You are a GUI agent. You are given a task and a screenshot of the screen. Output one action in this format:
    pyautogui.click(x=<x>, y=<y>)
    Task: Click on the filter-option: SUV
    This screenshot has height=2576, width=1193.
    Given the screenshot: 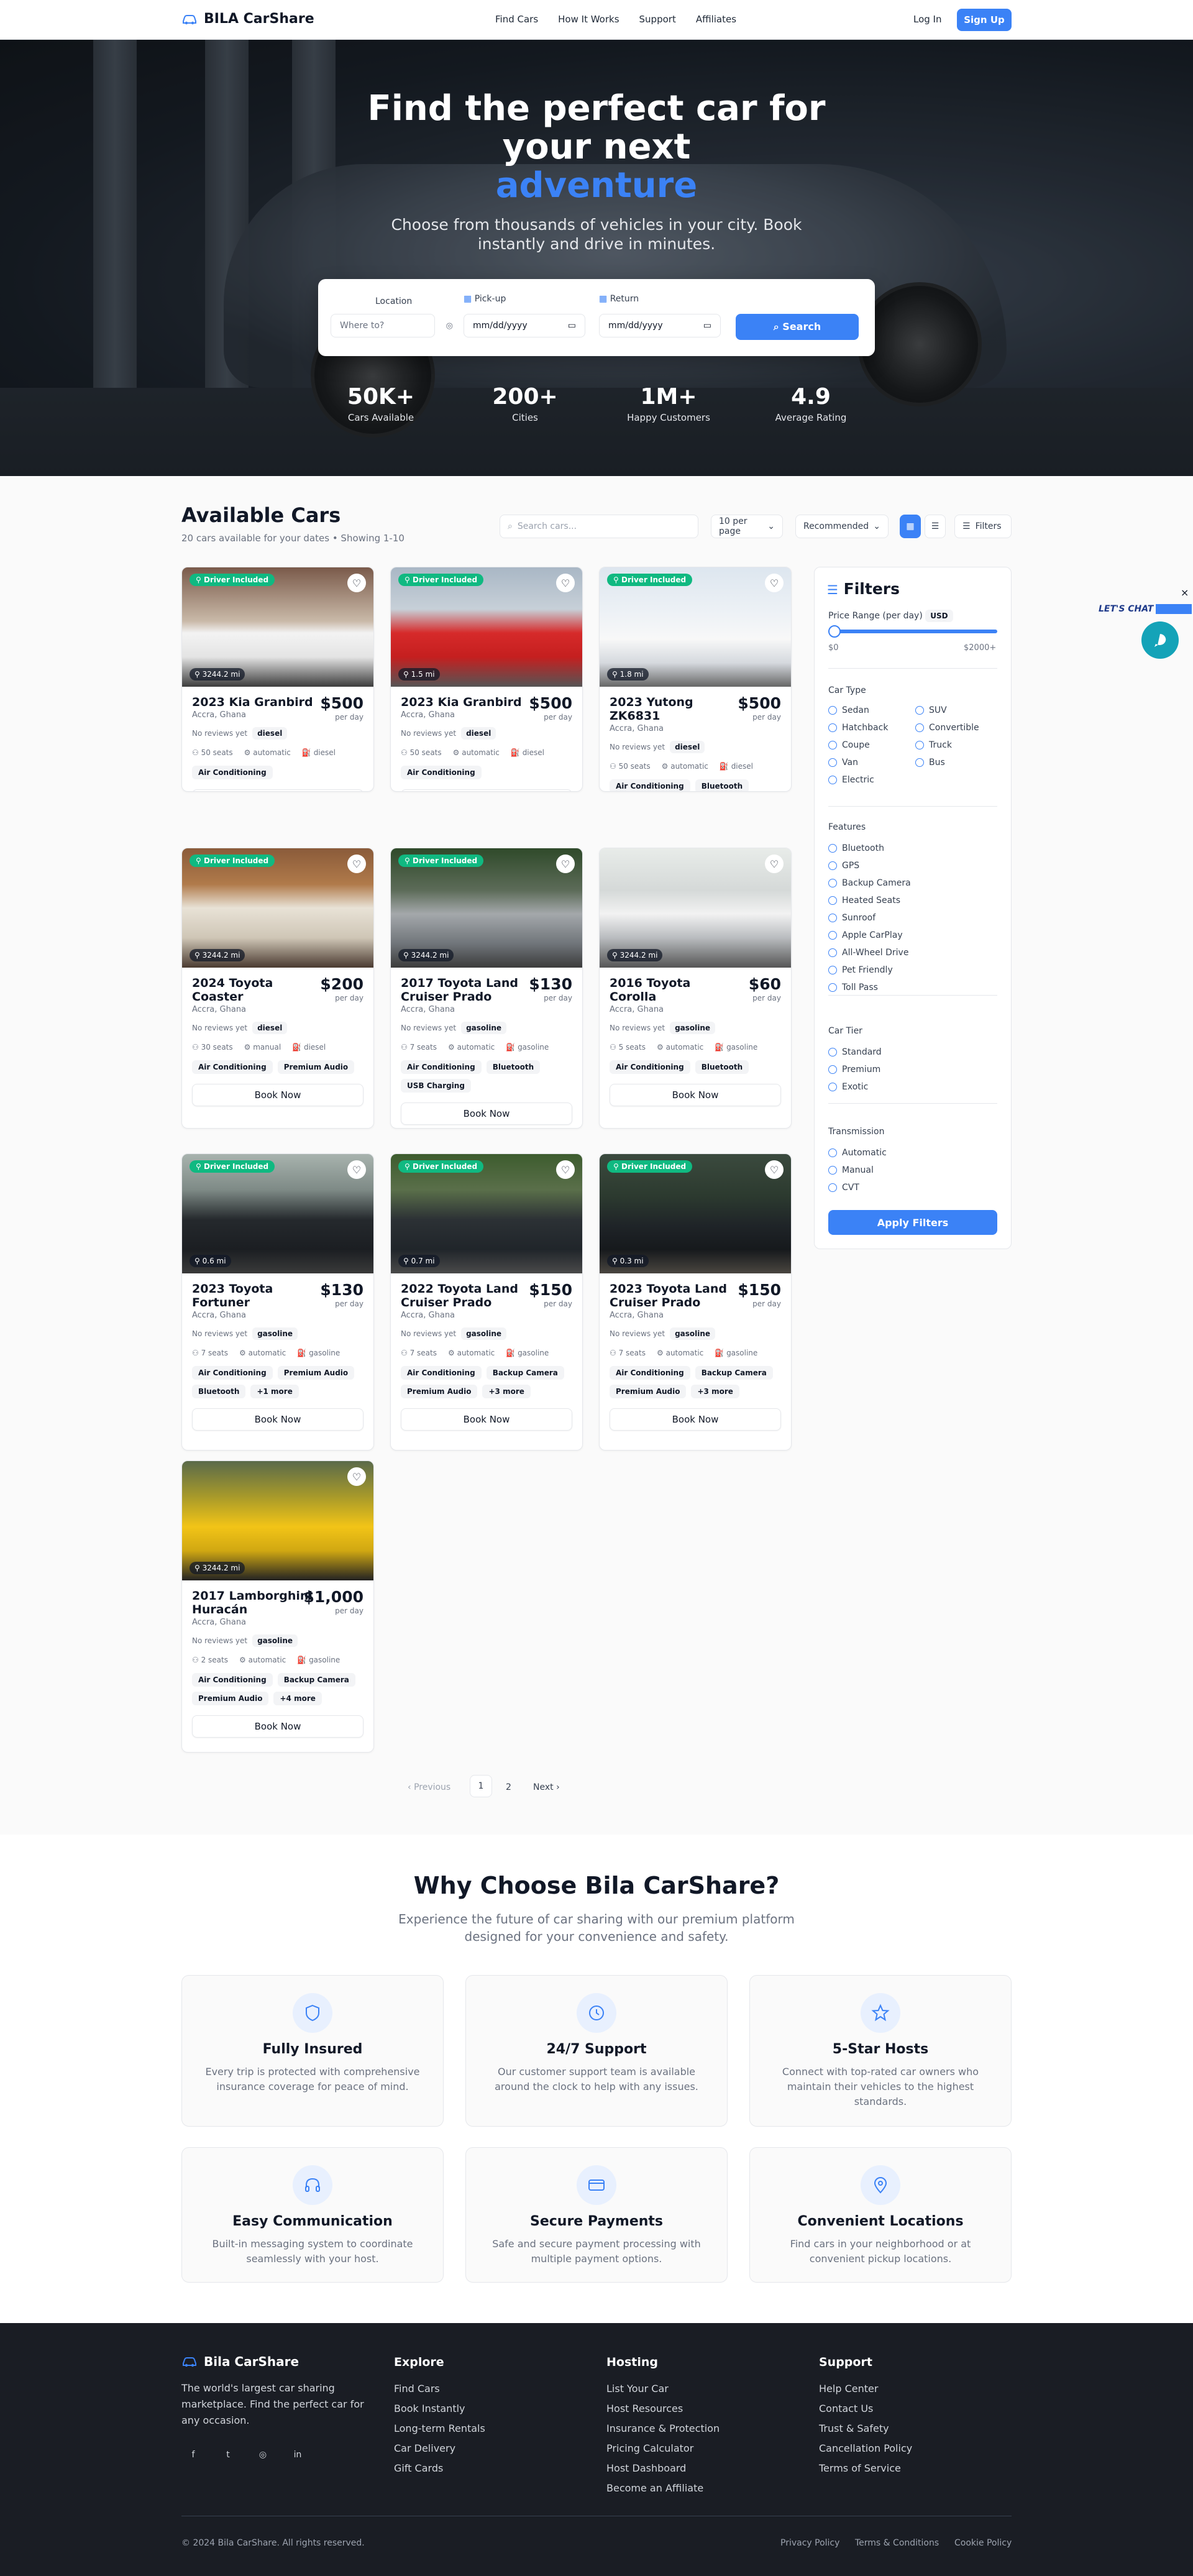 What is the action you would take?
    pyautogui.click(x=931, y=710)
    